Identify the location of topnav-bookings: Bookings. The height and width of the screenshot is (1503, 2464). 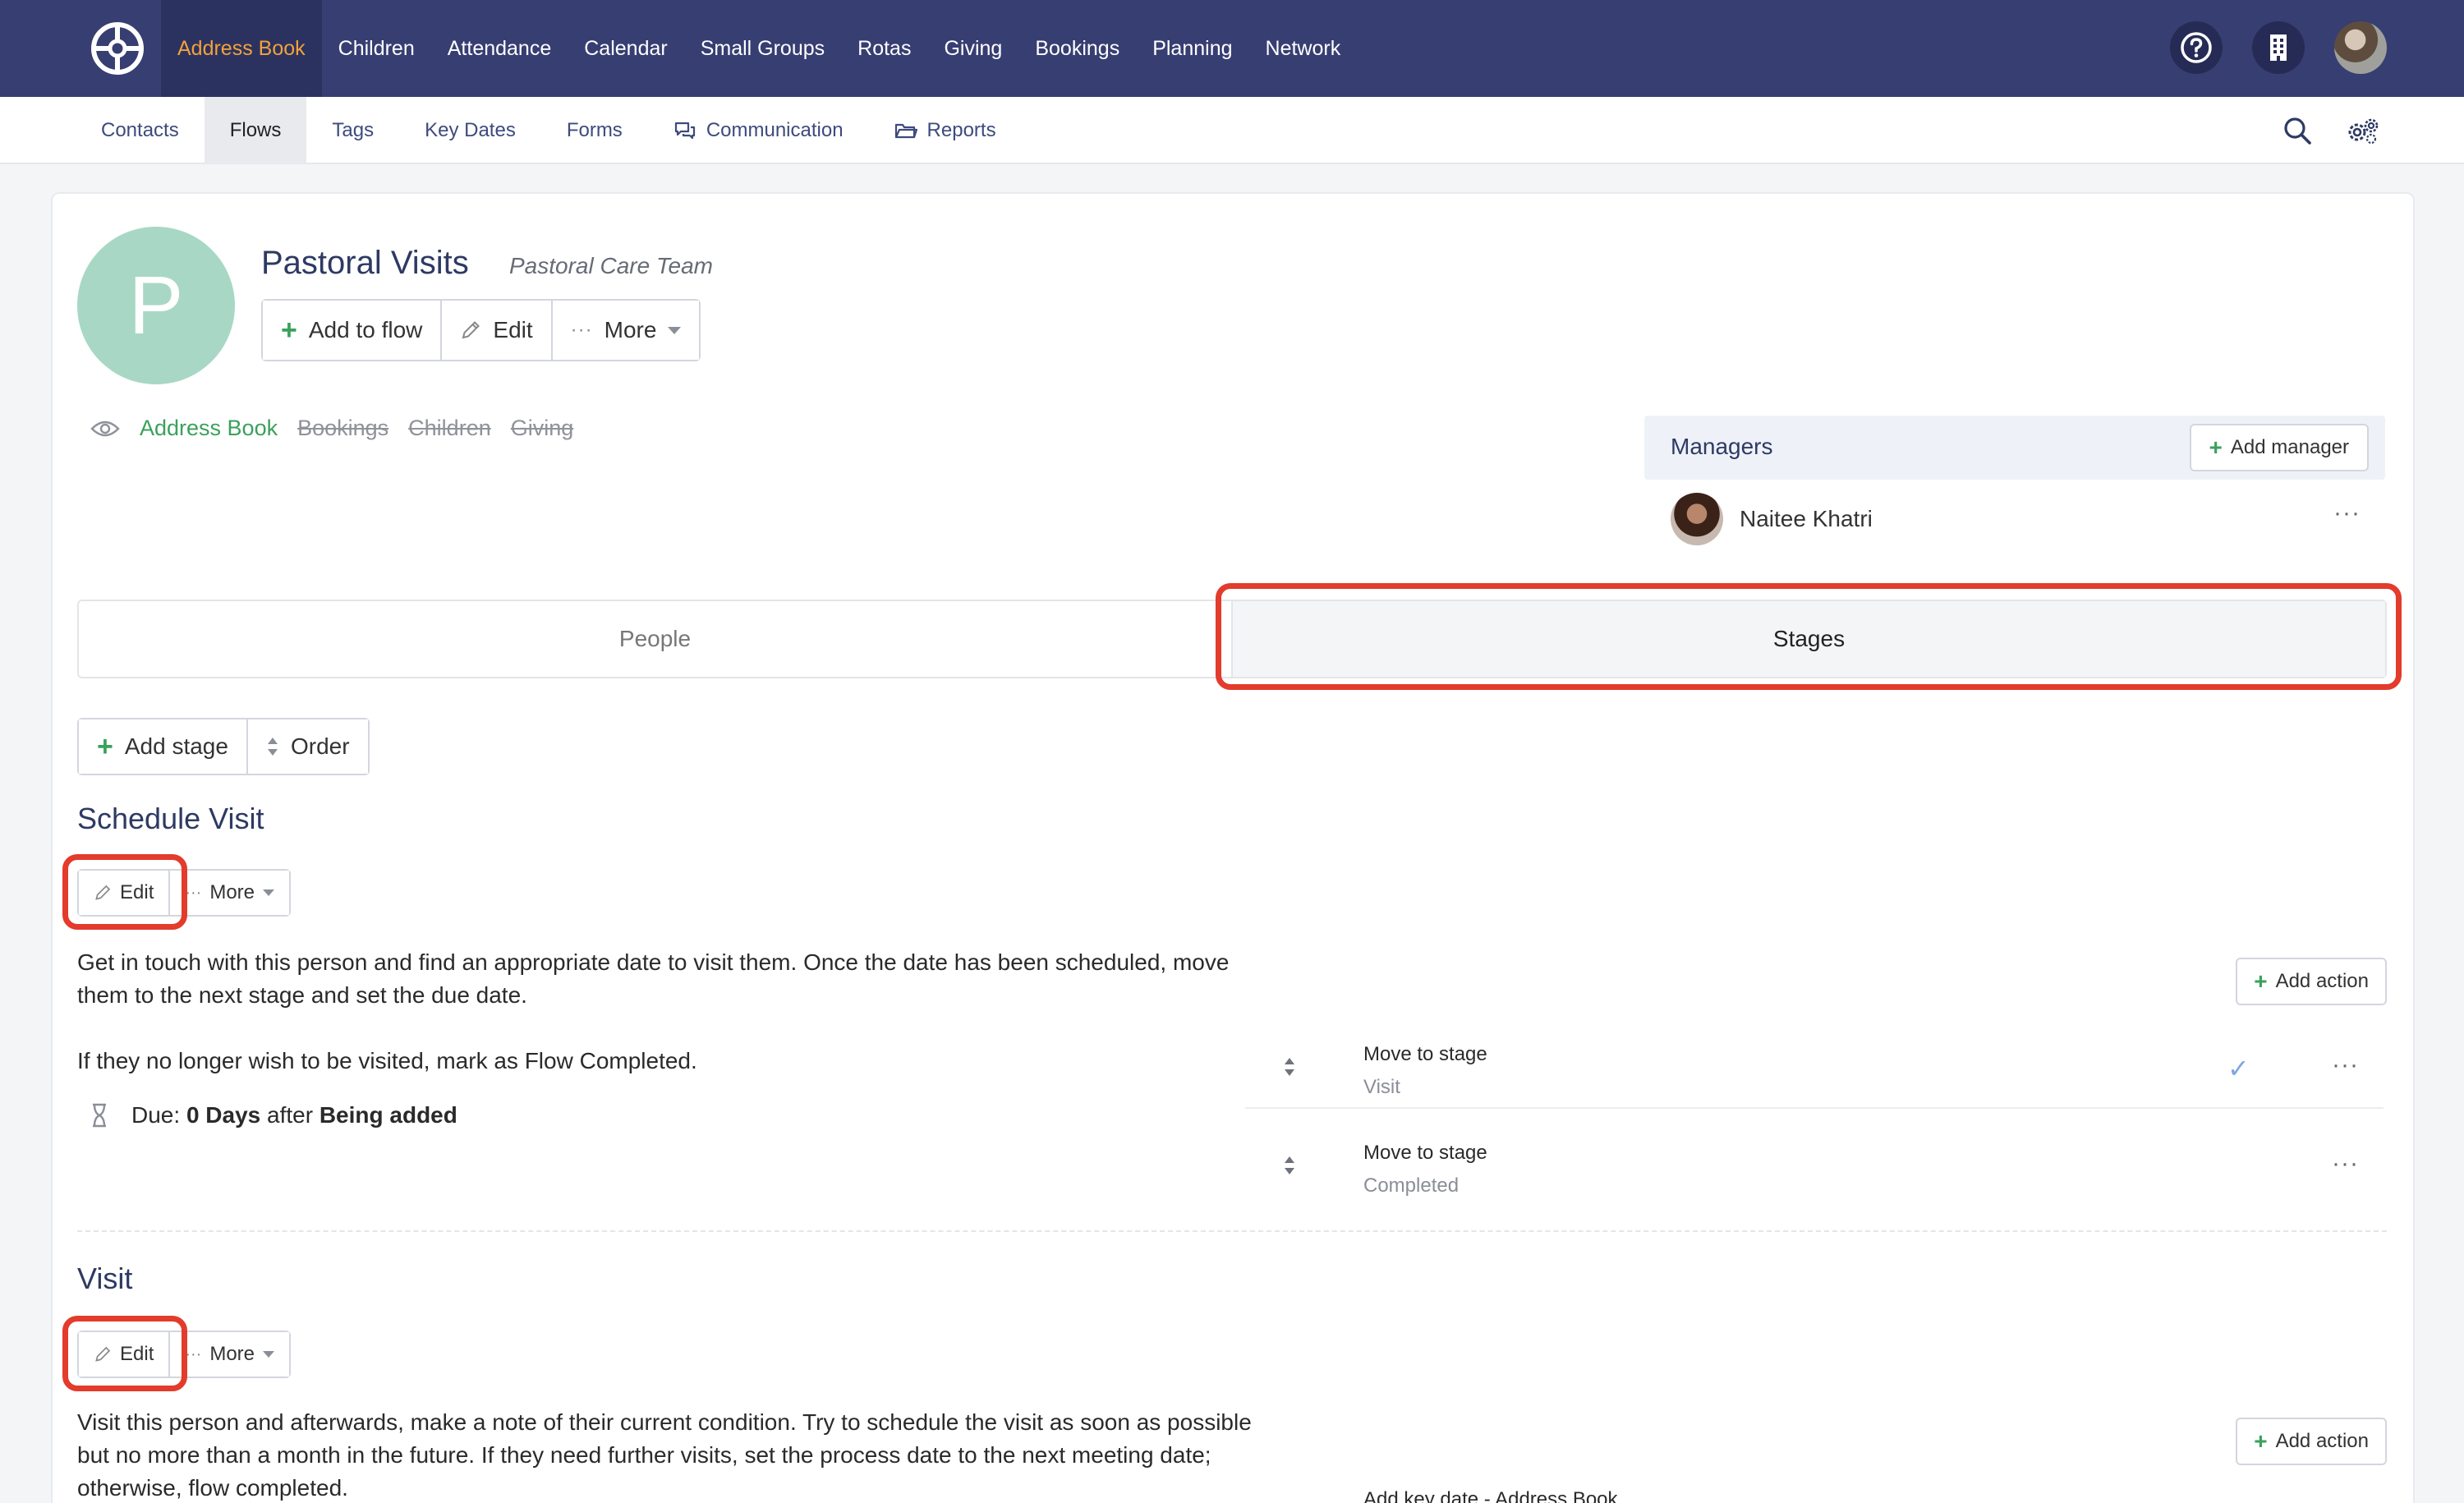
(1077, 48).